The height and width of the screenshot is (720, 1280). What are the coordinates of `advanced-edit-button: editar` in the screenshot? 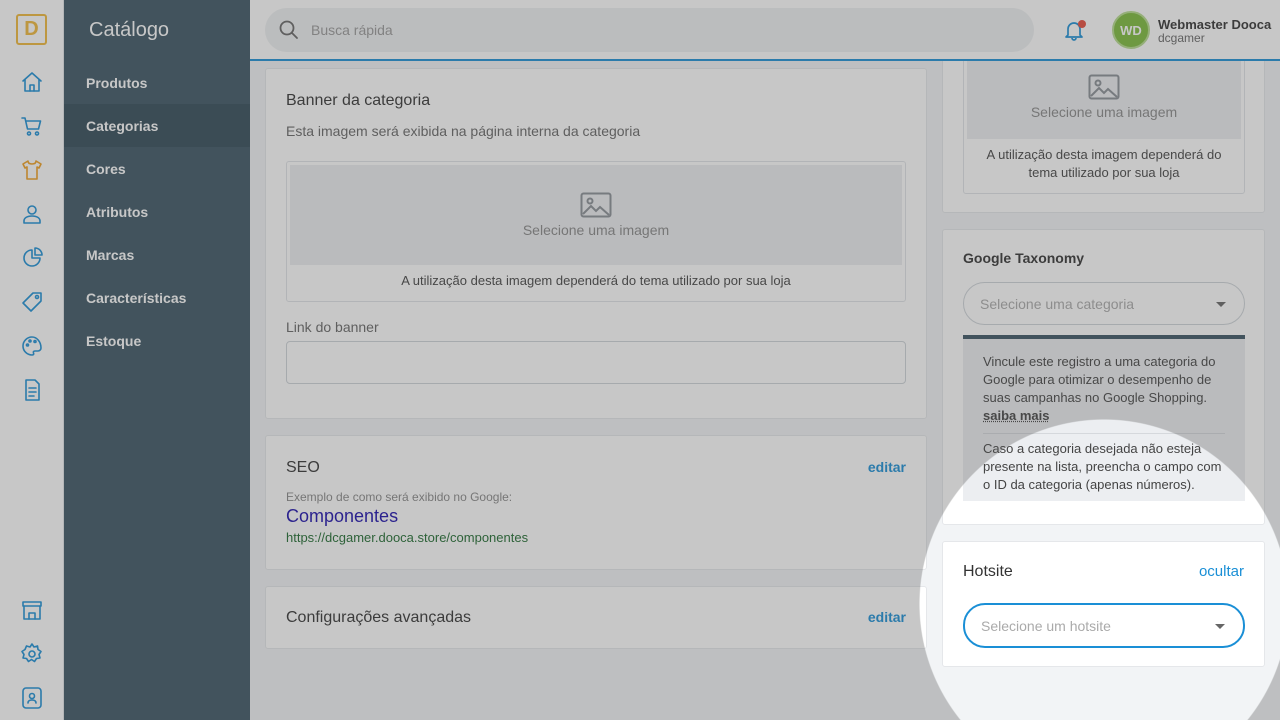 It's located at (887, 617).